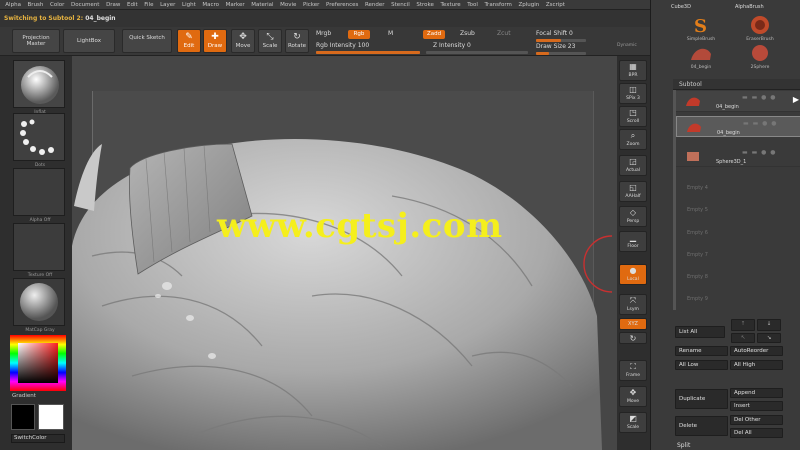 This screenshot has width=800, height=450. What do you see at coordinates (425, 4) in the screenshot?
I see `menu-stroke: Stroke` at bounding box center [425, 4].